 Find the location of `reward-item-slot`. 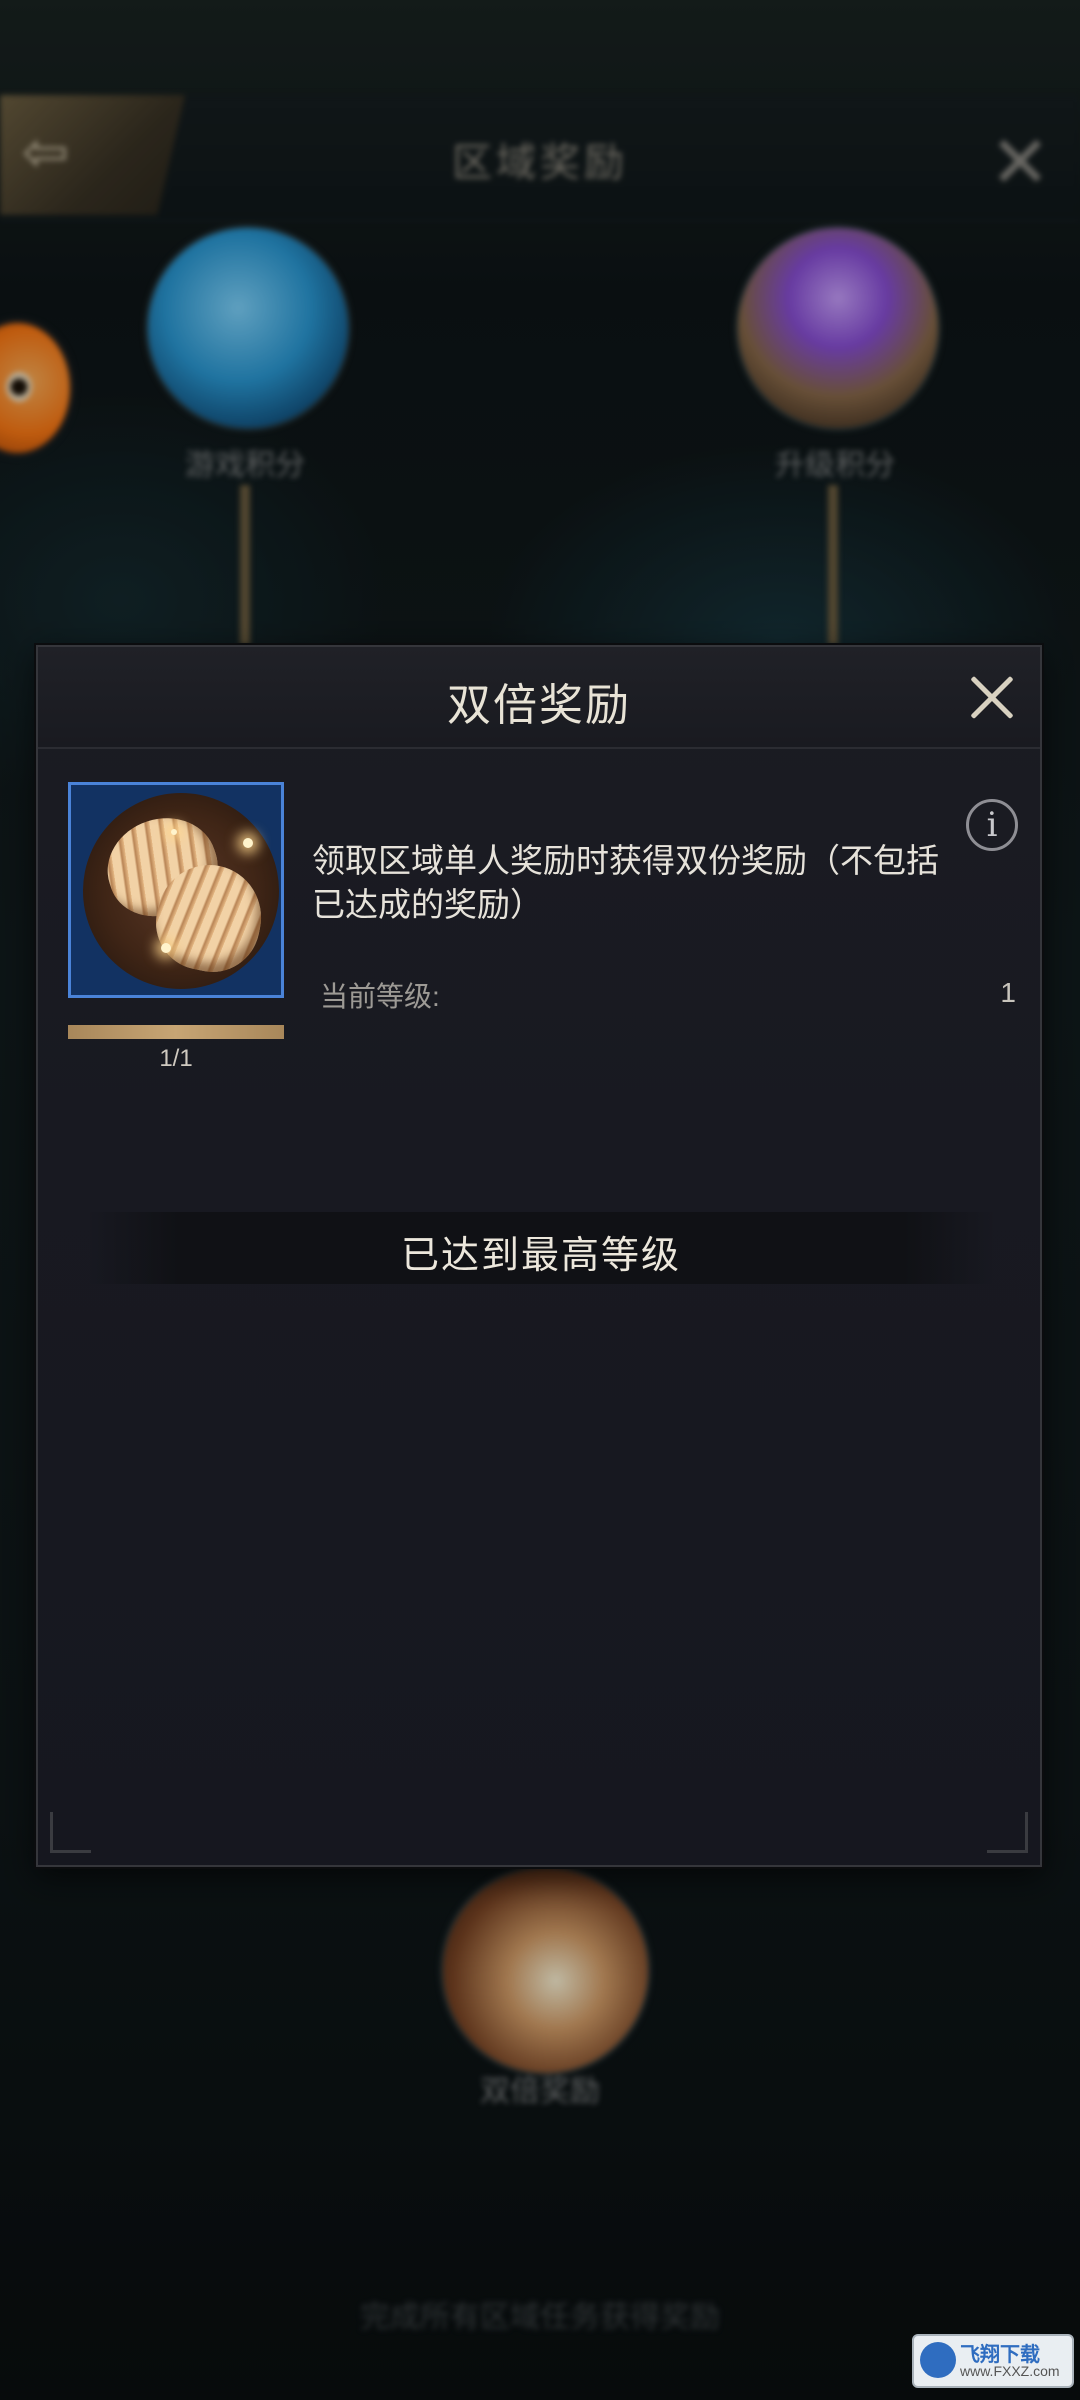

reward-item-slot is located at coordinates (176, 890).